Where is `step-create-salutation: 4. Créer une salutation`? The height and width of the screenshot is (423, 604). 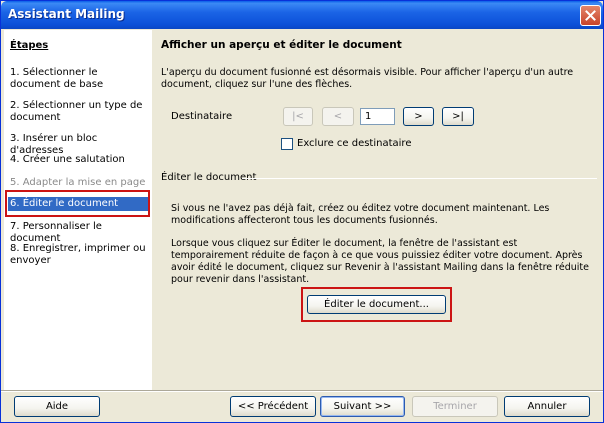
step-create-salutation: 4. Créer une salutation is located at coordinates (79, 160).